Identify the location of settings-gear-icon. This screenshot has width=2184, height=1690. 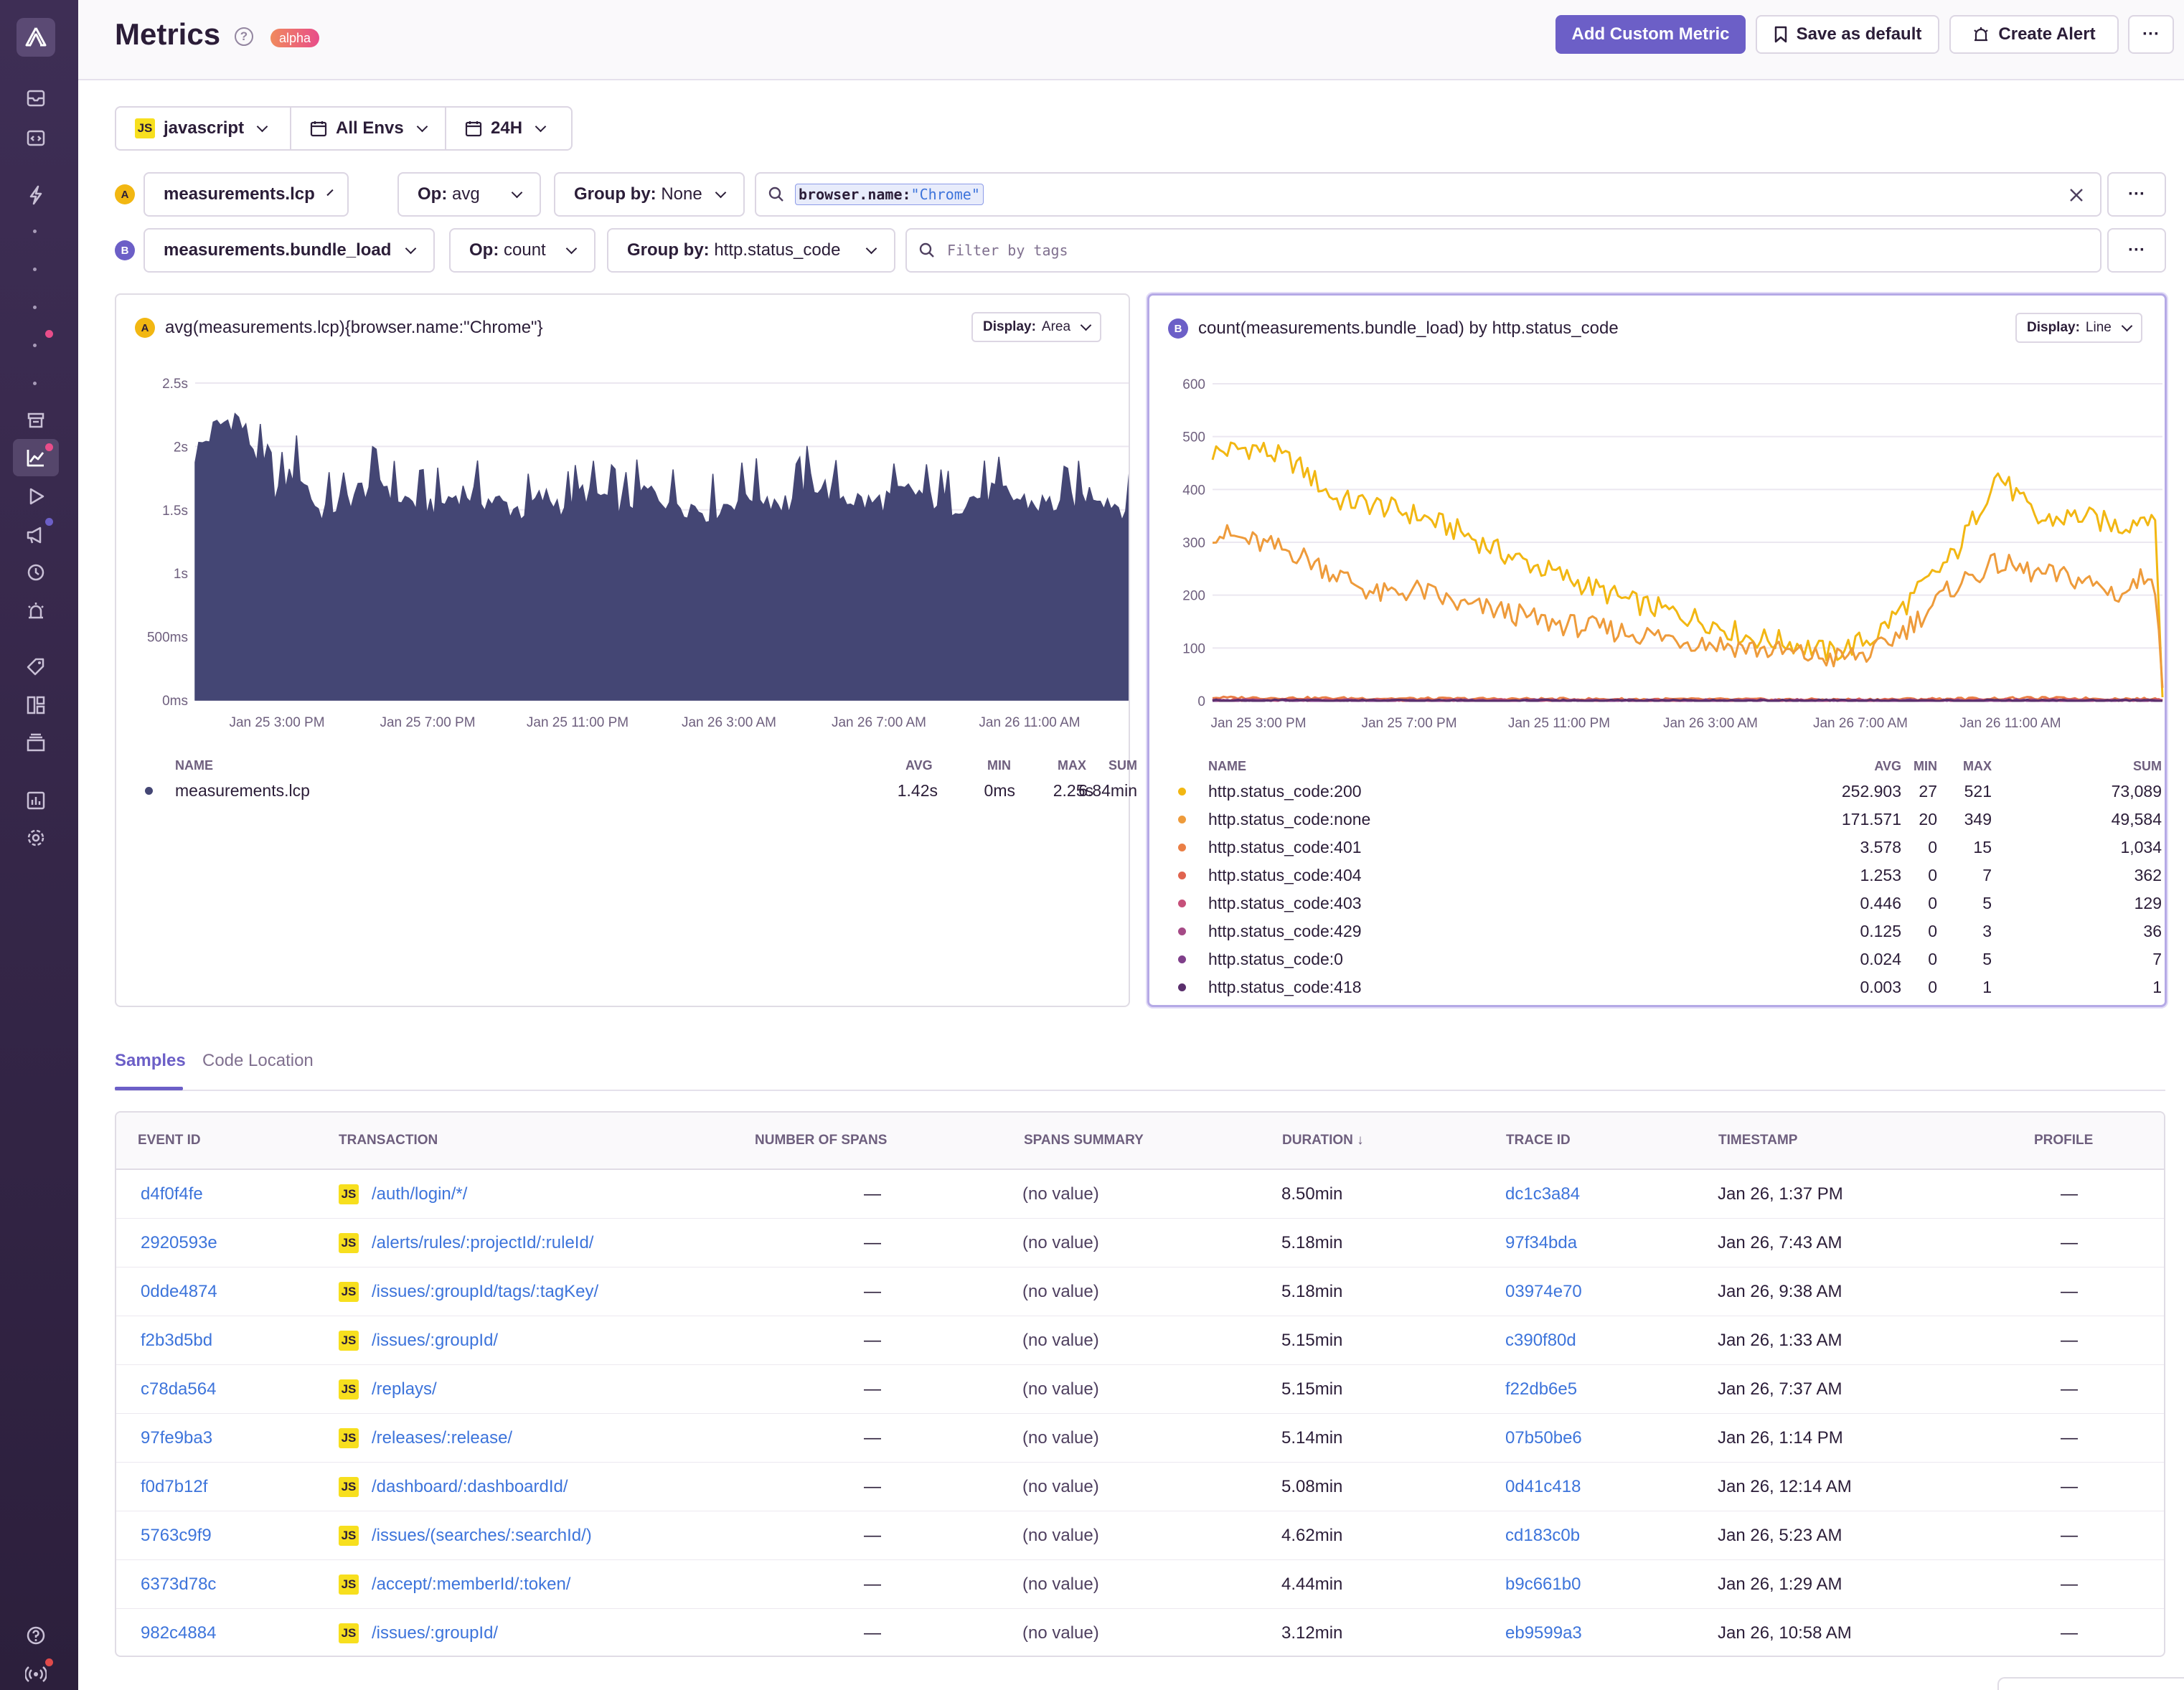
(36, 838).